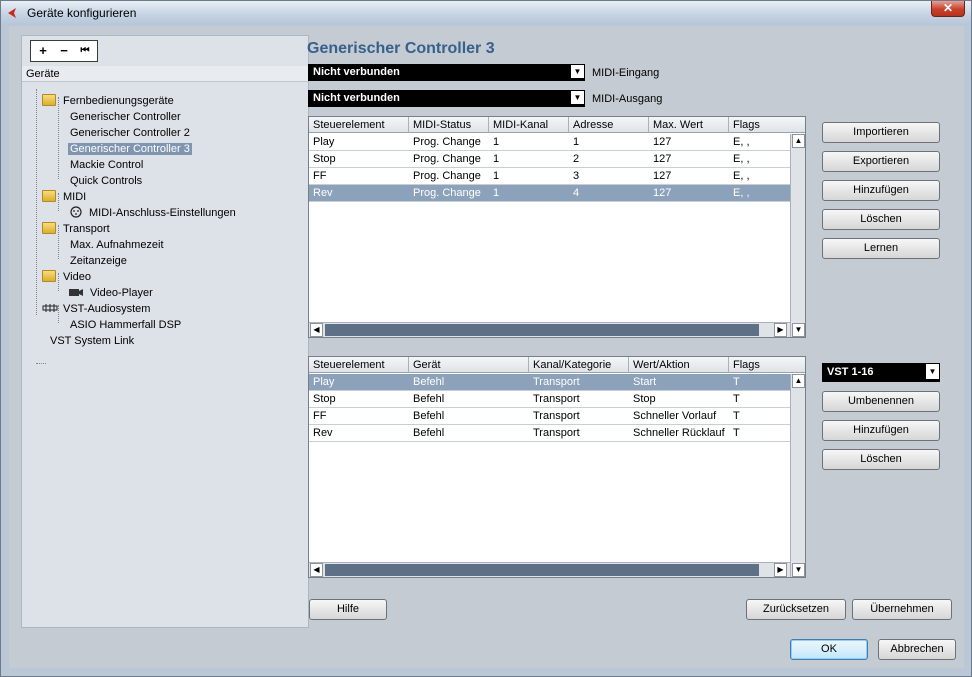 This screenshot has height=677, width=972. What do you see at coordinates (125, 117) in the screenshot?
I see `tree-item-generic-controller: Generischer Controller` at bounding box center [125, 117].